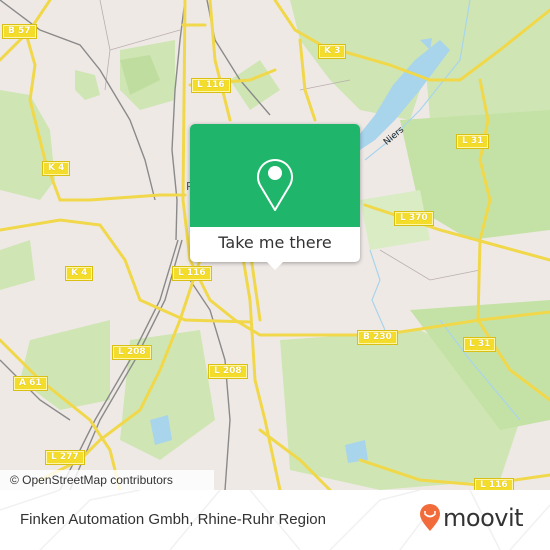  Describe the element at coordinates (19, 31) in the screenshot. I see `road-label-b57: B 57` at that location.